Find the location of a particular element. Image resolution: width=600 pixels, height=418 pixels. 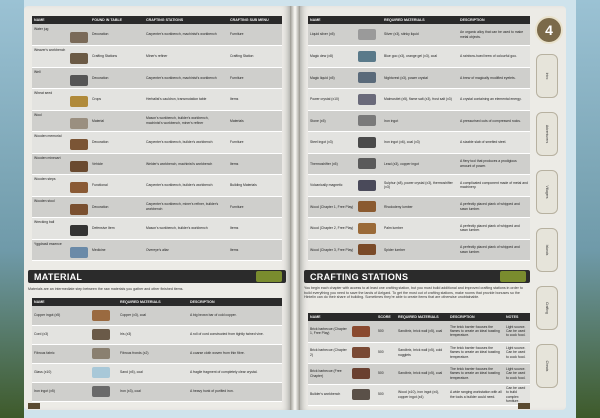

stations-cell: Overeye's altar is located at coordinates (186, 250).